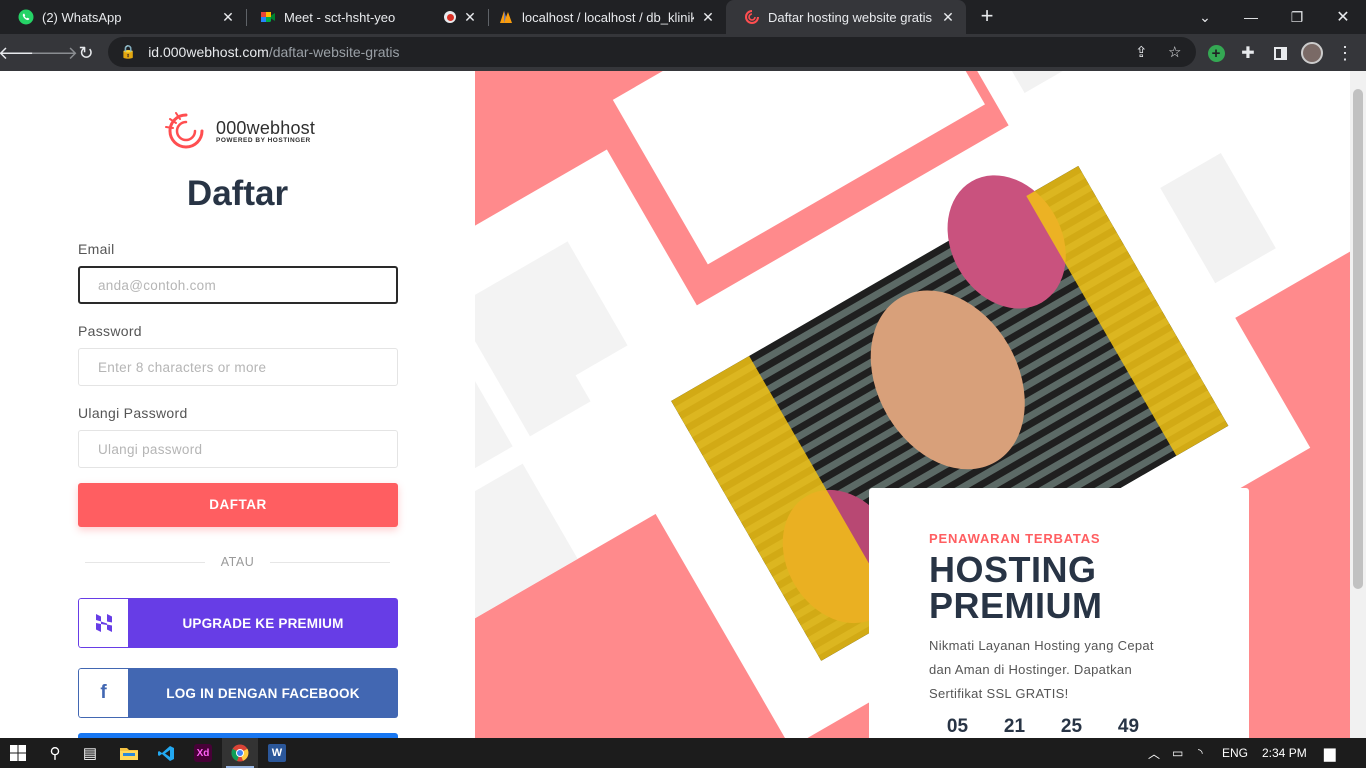  Describe the element at coordinates (266, 127) in the screenshot. I see `logo-name: 000webhost` at that location.